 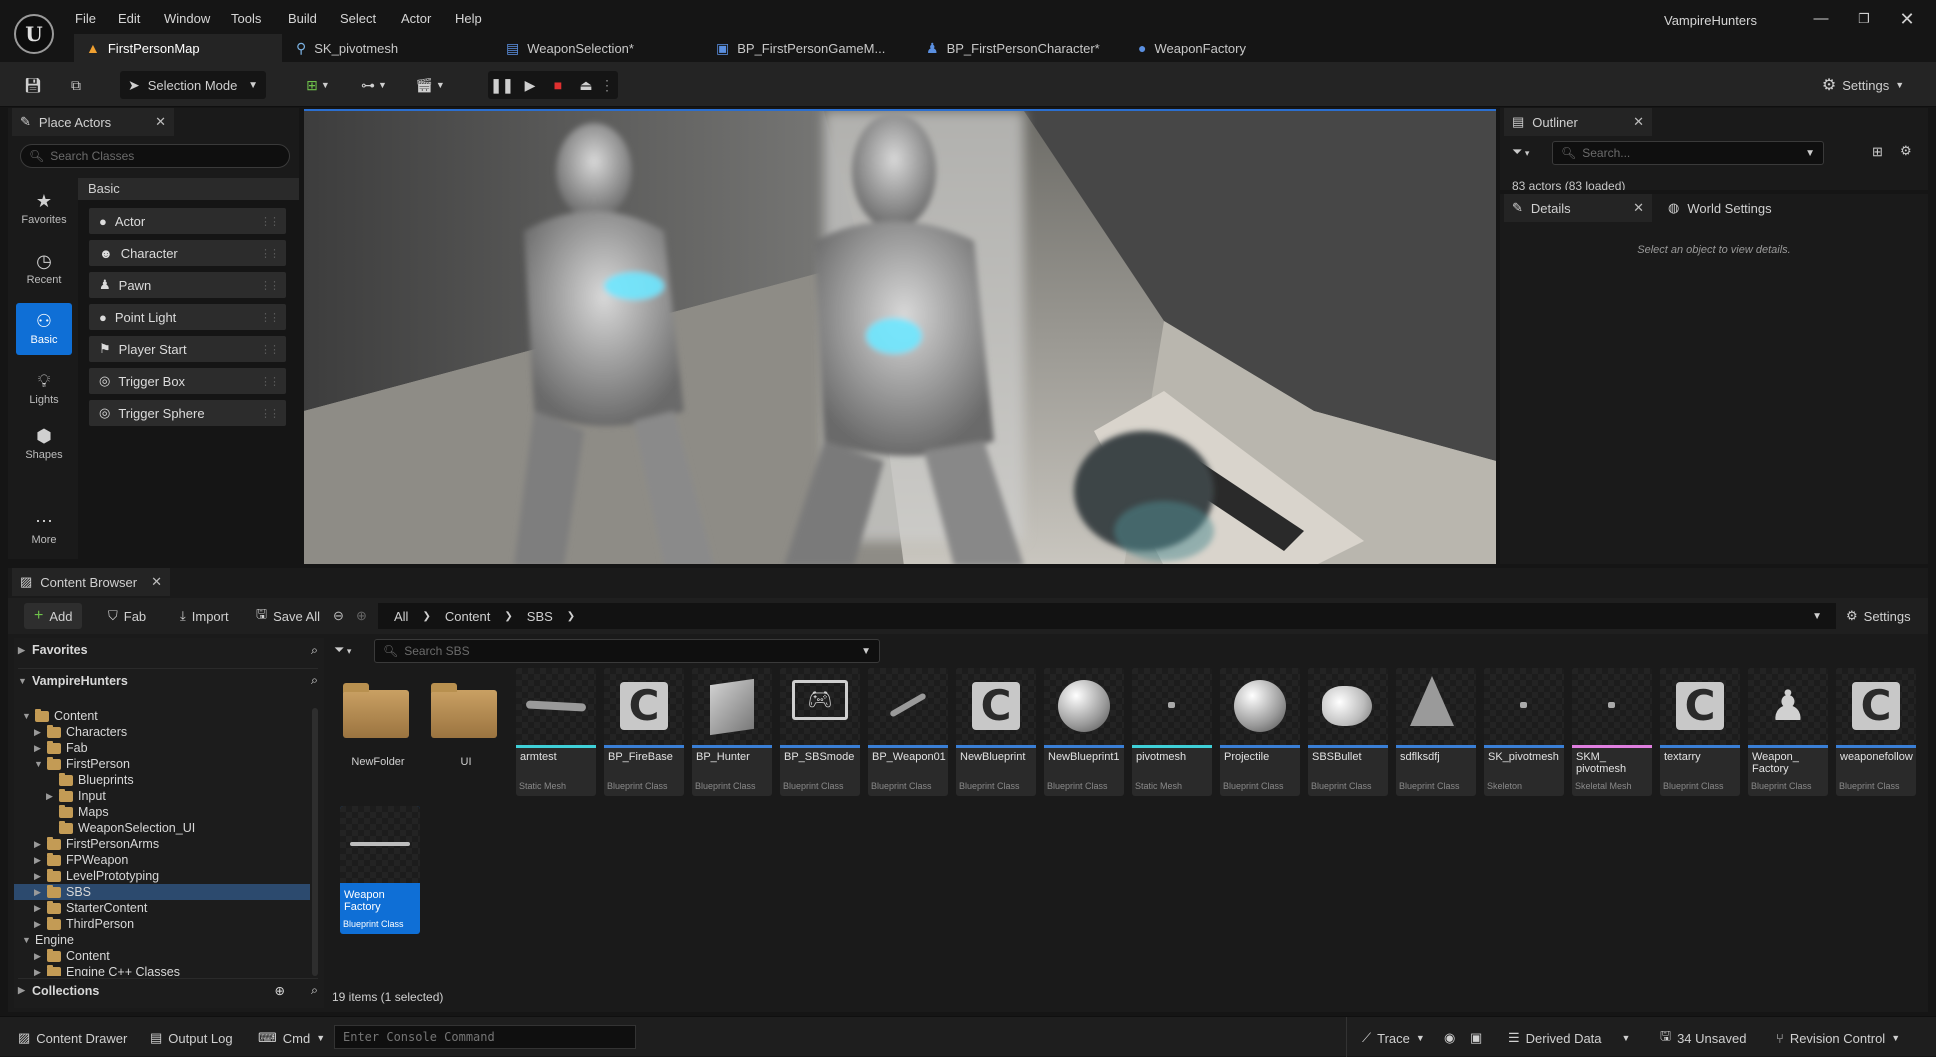 I want to click on breadcrumb-all: All, so click(x=401, y=616).